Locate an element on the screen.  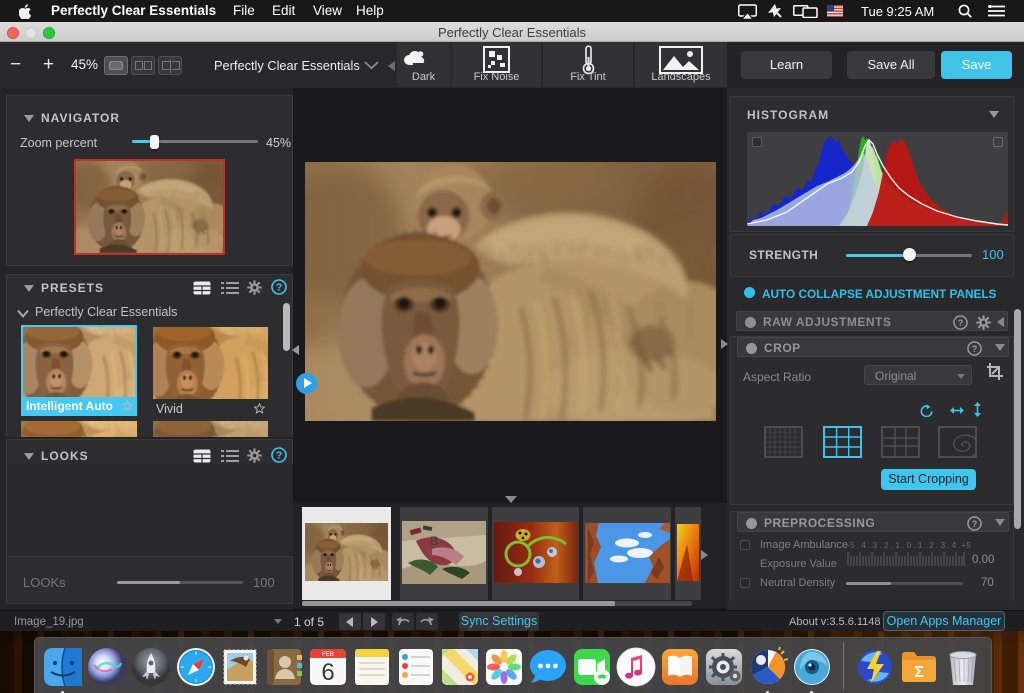
svg-text: Σ is located at coordinates (919, 672).